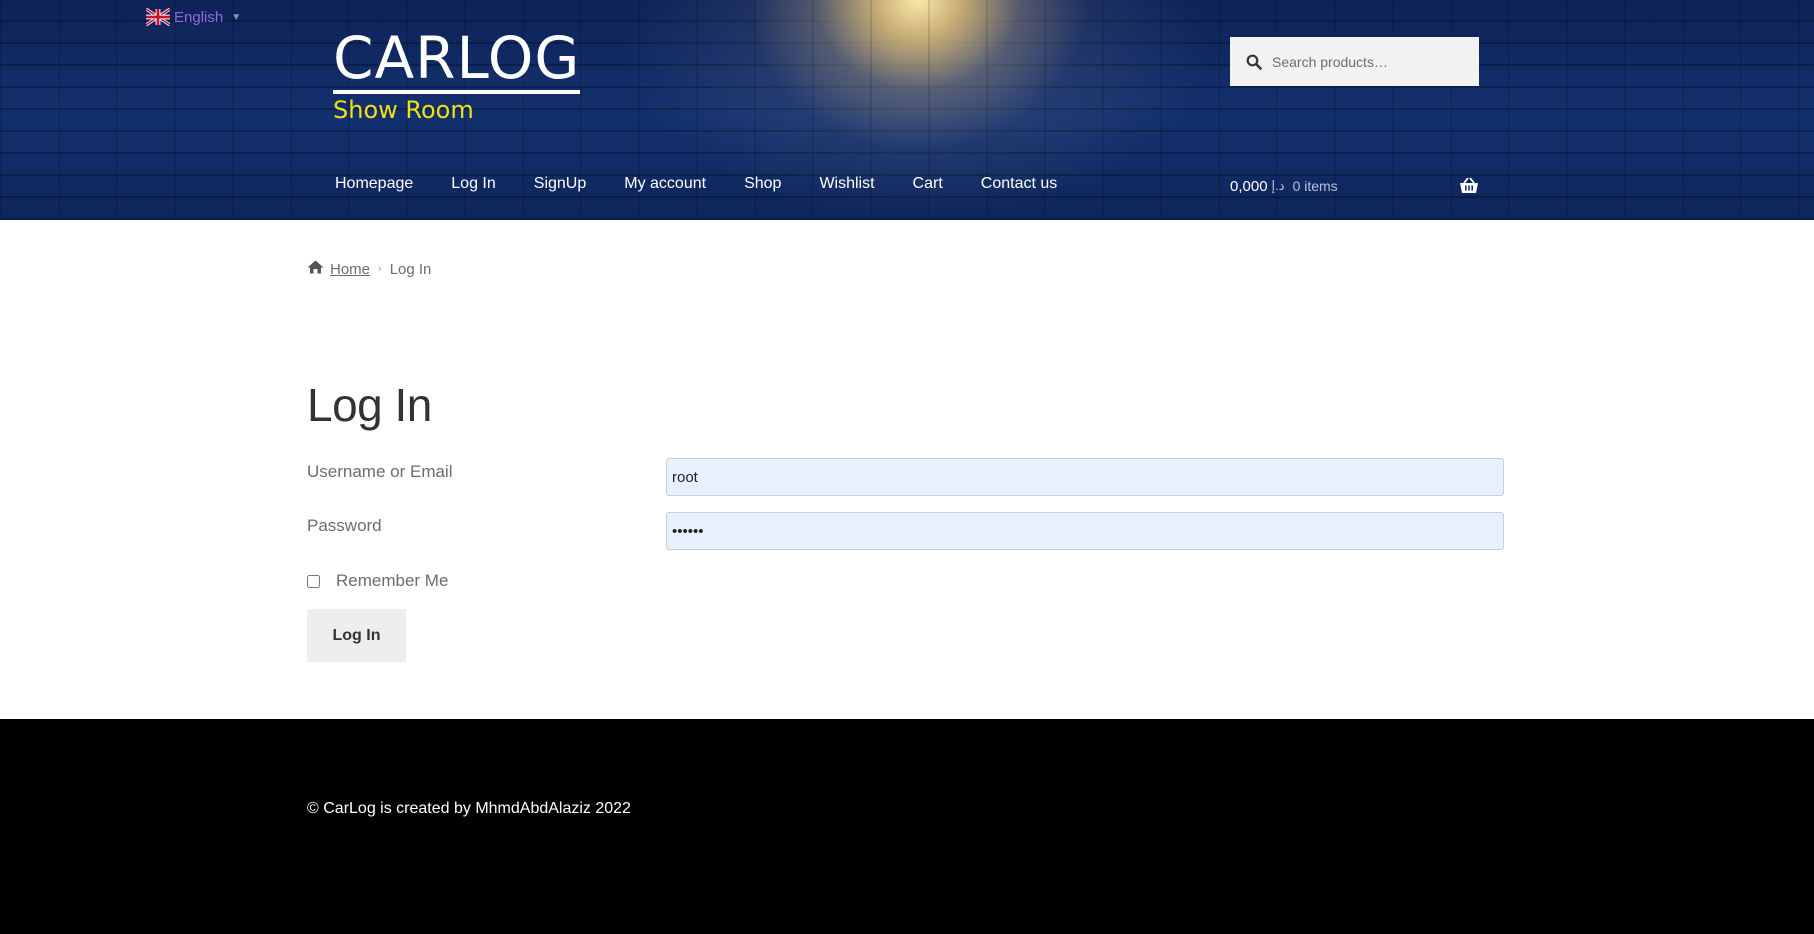 This screenshot has width=1814, height=934. Describe the element at coordinates (1372, 61) in the screenshot. I see `search-input` at that location.